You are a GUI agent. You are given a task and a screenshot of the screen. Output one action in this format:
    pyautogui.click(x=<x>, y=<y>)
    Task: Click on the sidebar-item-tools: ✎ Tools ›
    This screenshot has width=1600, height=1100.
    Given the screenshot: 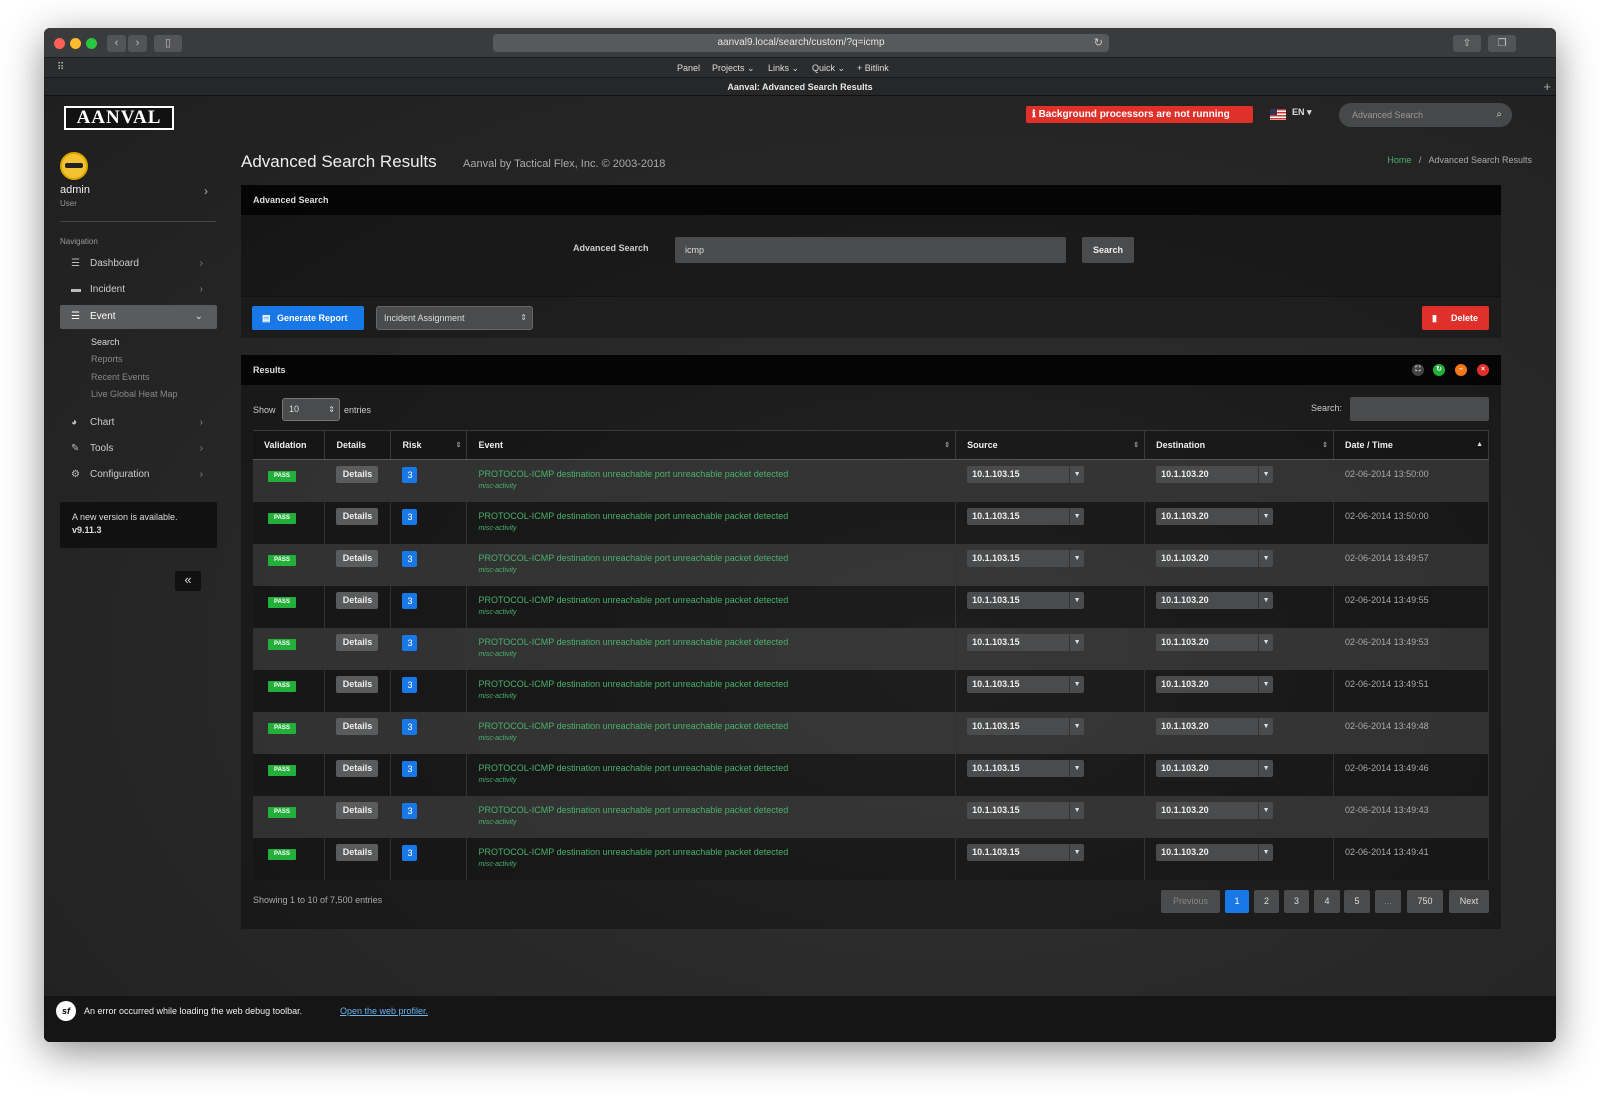 What is the action you would take?
    pyautogui.click(x=138, y=449)
    